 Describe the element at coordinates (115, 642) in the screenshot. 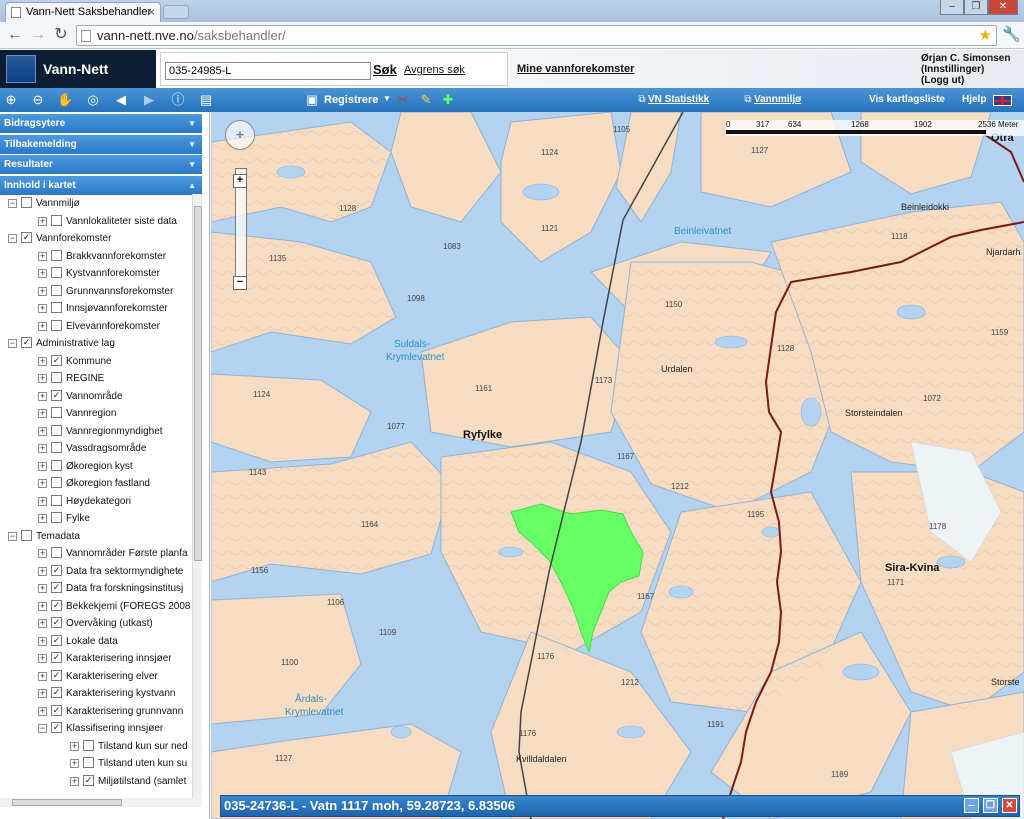

I see `layer-tree-item: + ✓ Lokale data` at that location.